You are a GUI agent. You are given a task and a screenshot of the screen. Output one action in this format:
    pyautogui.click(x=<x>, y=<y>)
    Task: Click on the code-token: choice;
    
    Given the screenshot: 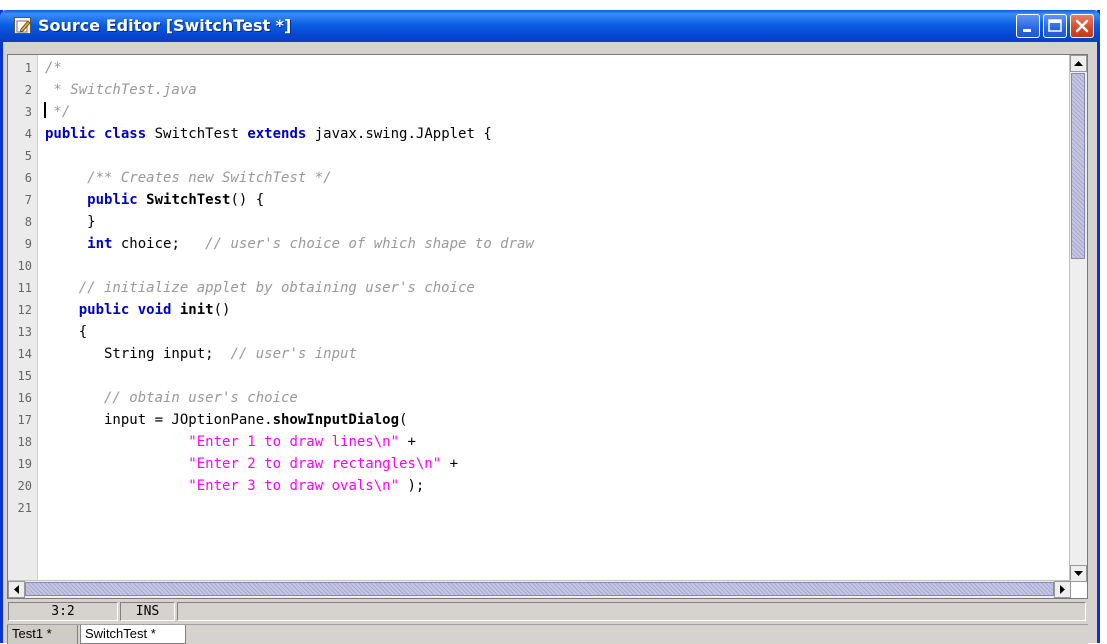 What is the action you would take?
    pyautogui.click(x=159, y=244)
    